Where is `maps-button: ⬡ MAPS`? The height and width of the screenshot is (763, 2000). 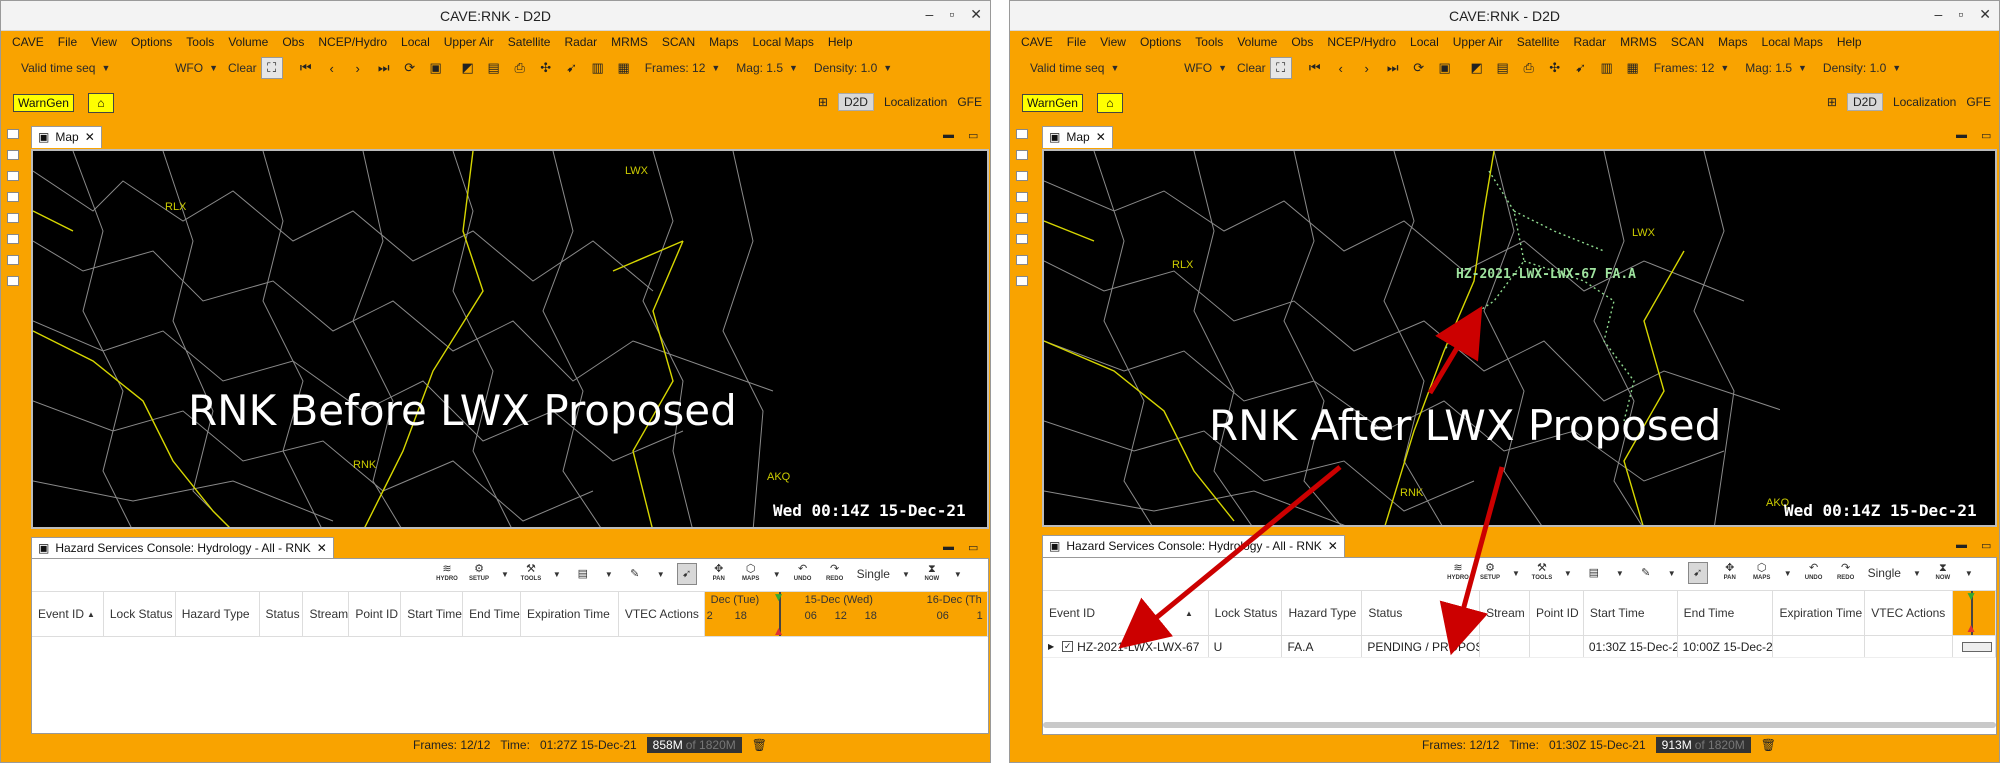
maps-button: ⬡ MAPS is located at coordinates (1762, 573).